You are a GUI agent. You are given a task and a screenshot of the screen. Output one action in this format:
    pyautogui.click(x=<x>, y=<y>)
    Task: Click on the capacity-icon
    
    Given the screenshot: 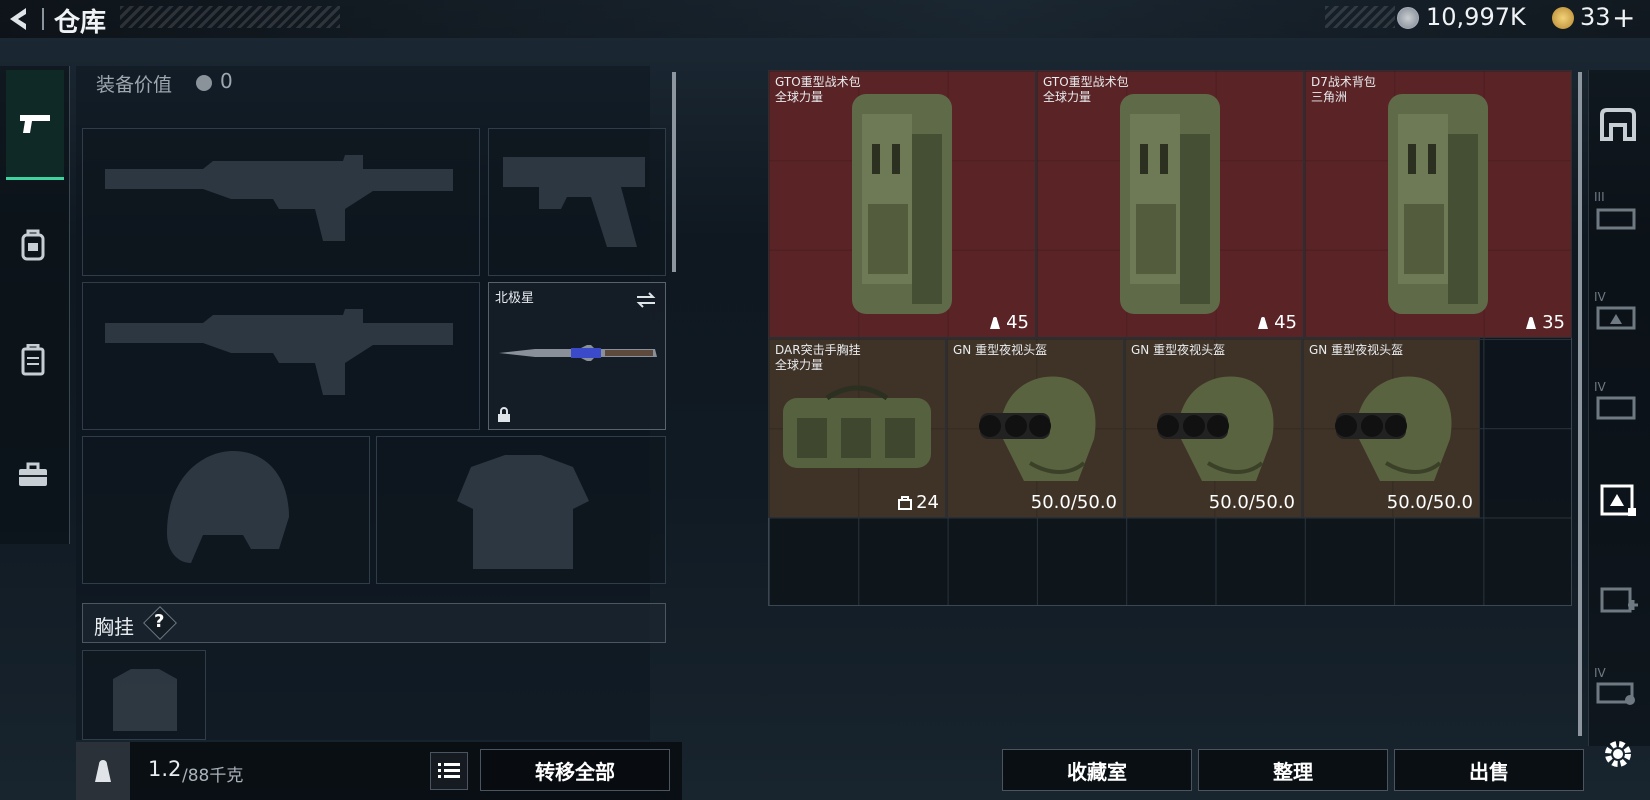 What is the action you would take?
    pyautogui.click(x=905, y=502)
    